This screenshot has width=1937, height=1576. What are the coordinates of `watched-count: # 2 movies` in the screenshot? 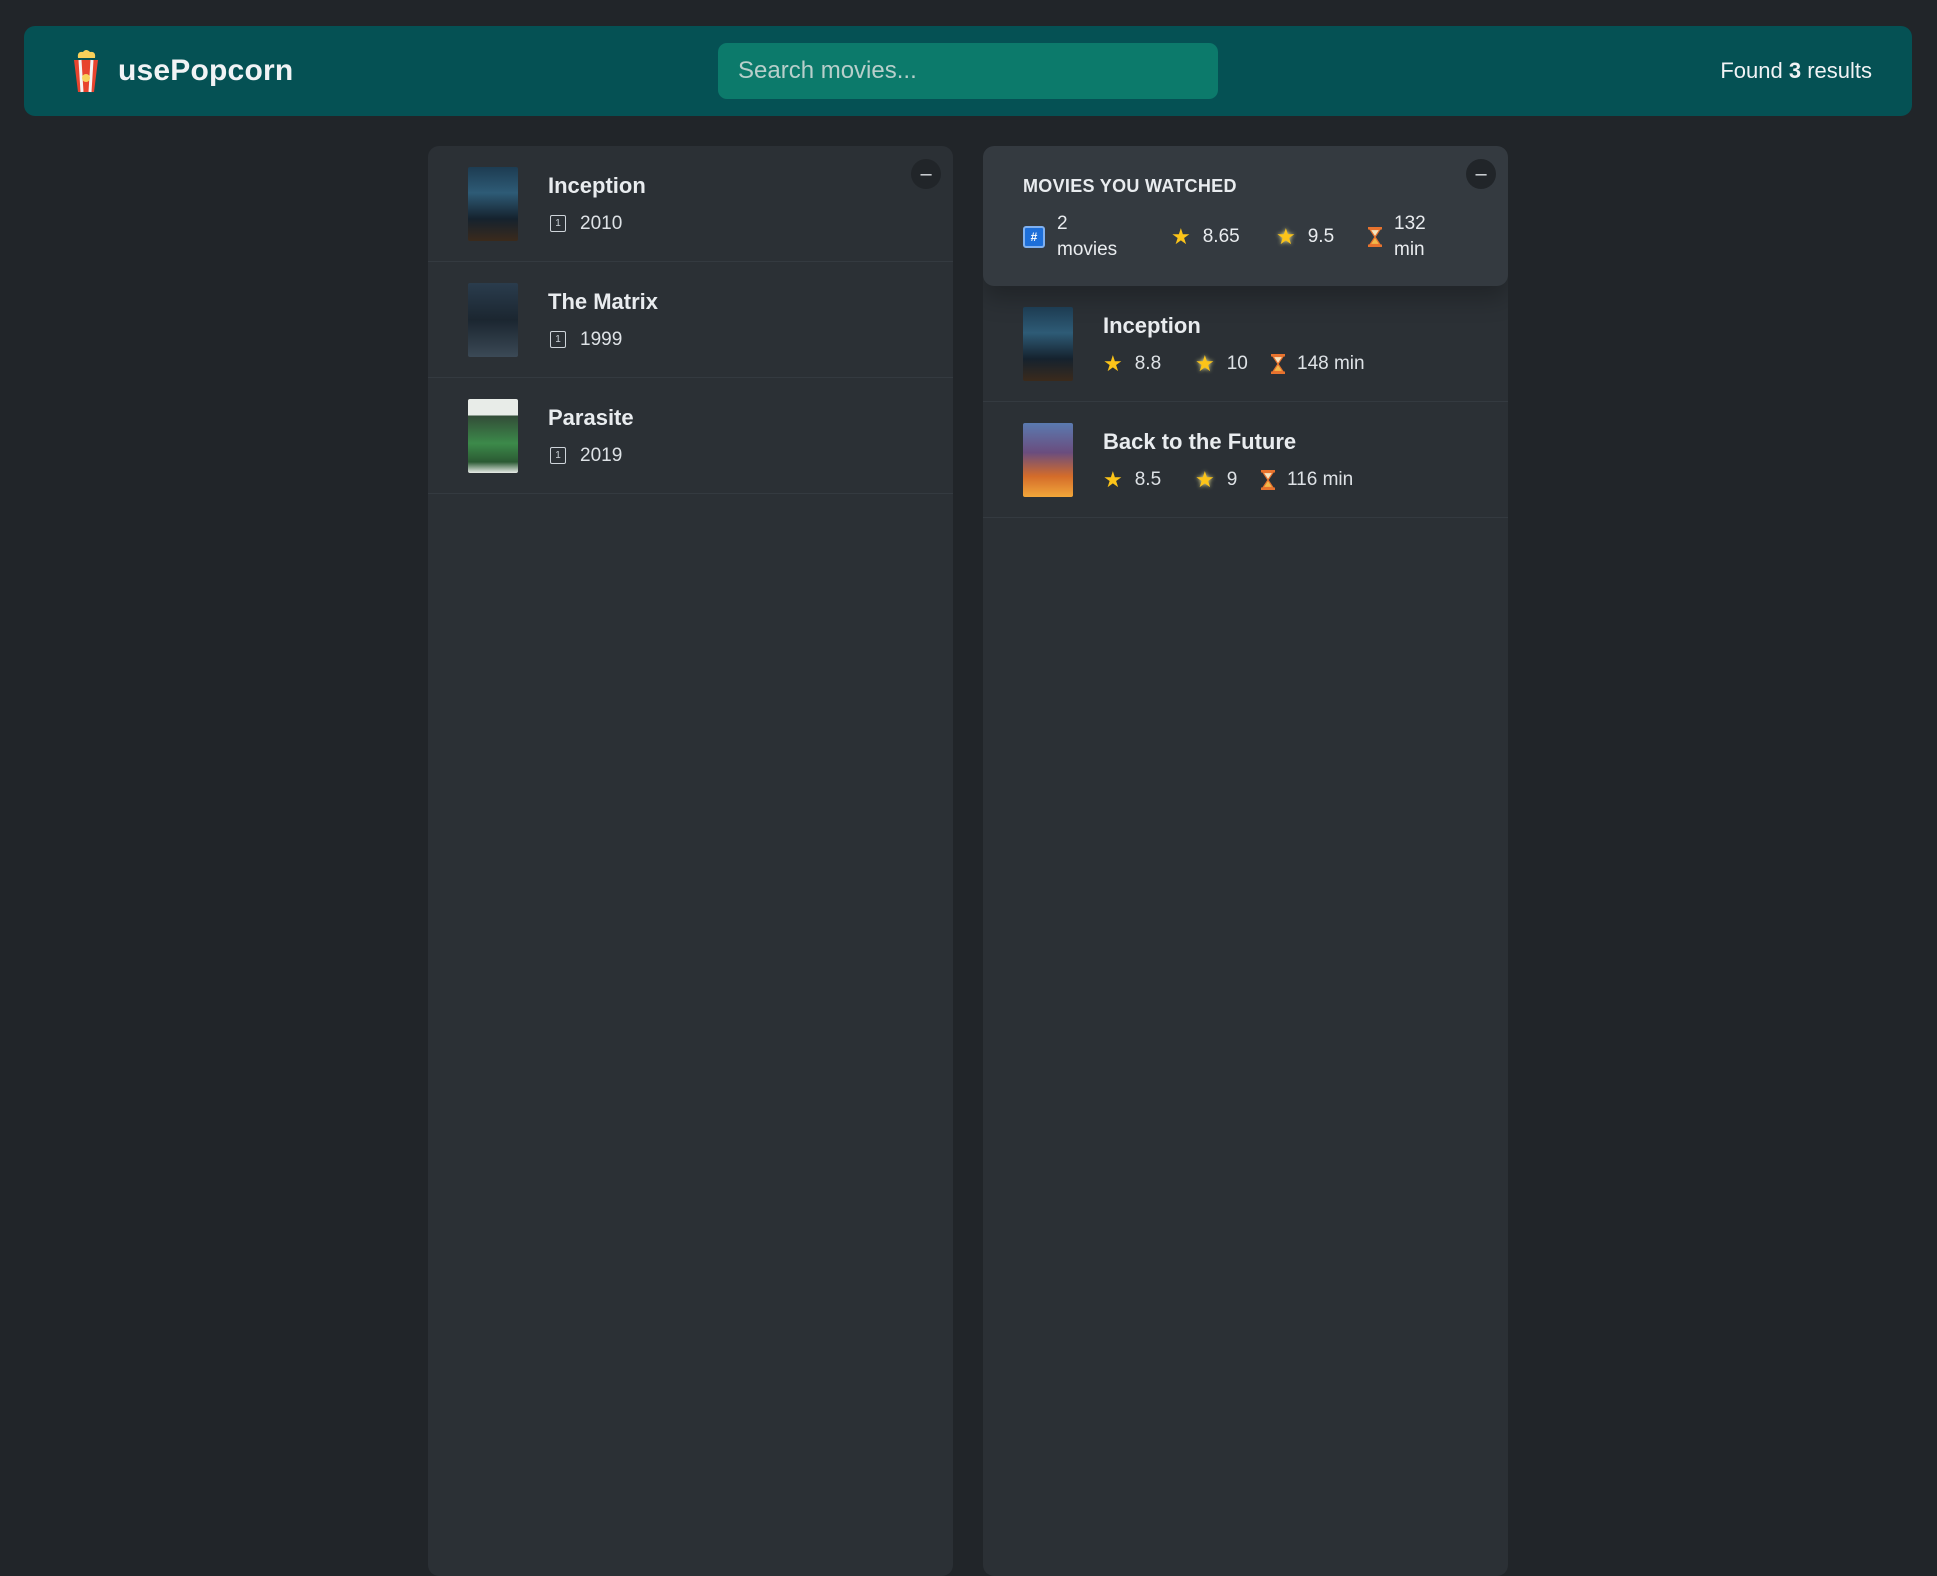 It's located at (1097, 237).